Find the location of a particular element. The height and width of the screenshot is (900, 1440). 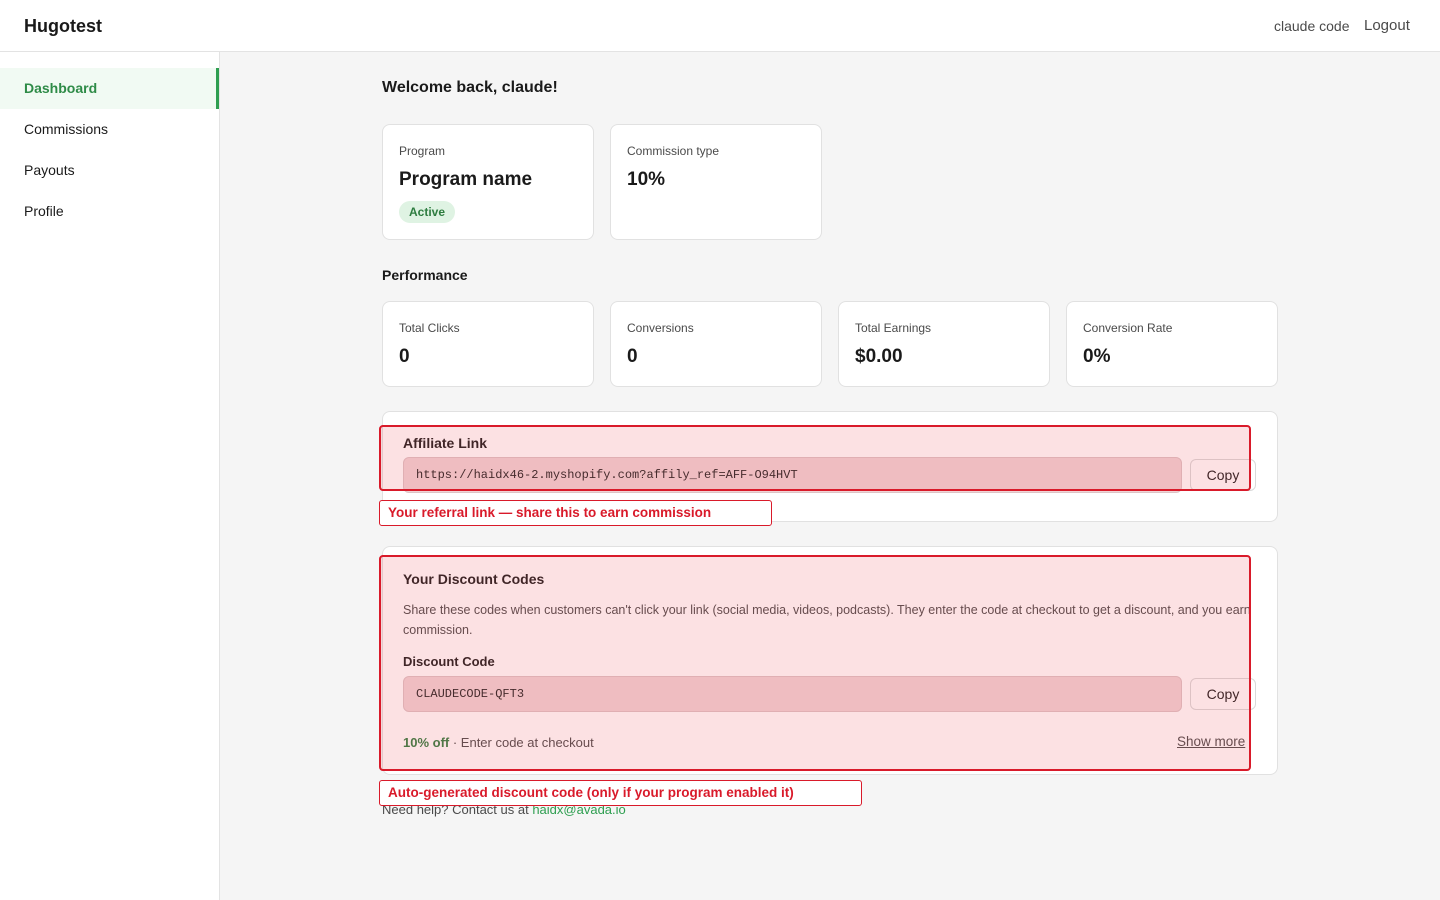

stat-label: Conversions is located at coordinates (660, 328).